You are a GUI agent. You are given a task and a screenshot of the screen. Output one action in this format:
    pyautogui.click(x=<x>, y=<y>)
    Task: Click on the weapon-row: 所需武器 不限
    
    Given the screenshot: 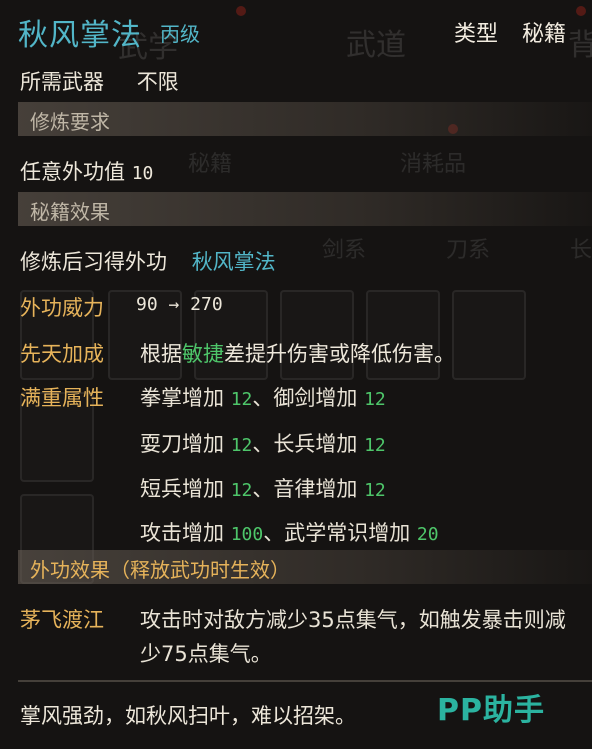 What is the action you would take?
    pyautogui.click(x=99, y=81)
    